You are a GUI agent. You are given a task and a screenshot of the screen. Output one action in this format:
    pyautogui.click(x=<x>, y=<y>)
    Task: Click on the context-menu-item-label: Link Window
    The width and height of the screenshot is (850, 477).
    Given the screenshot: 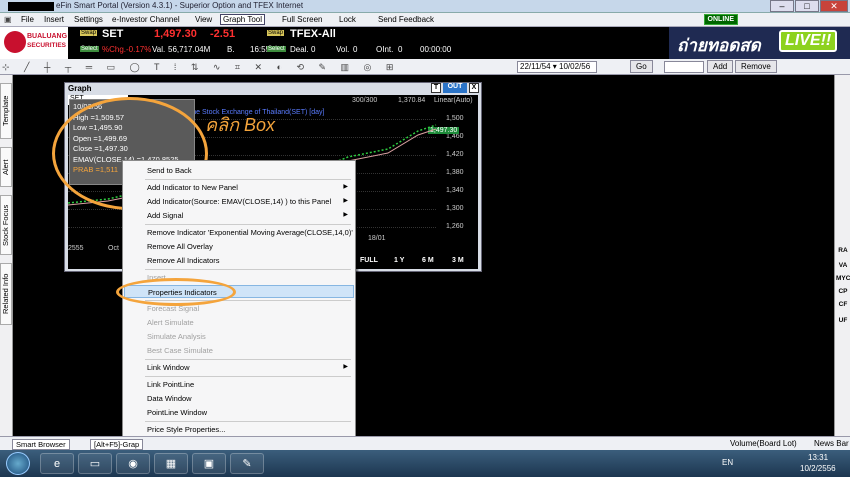 What is the action you would take?
    pyautogui.click(x=168, y=367)
    